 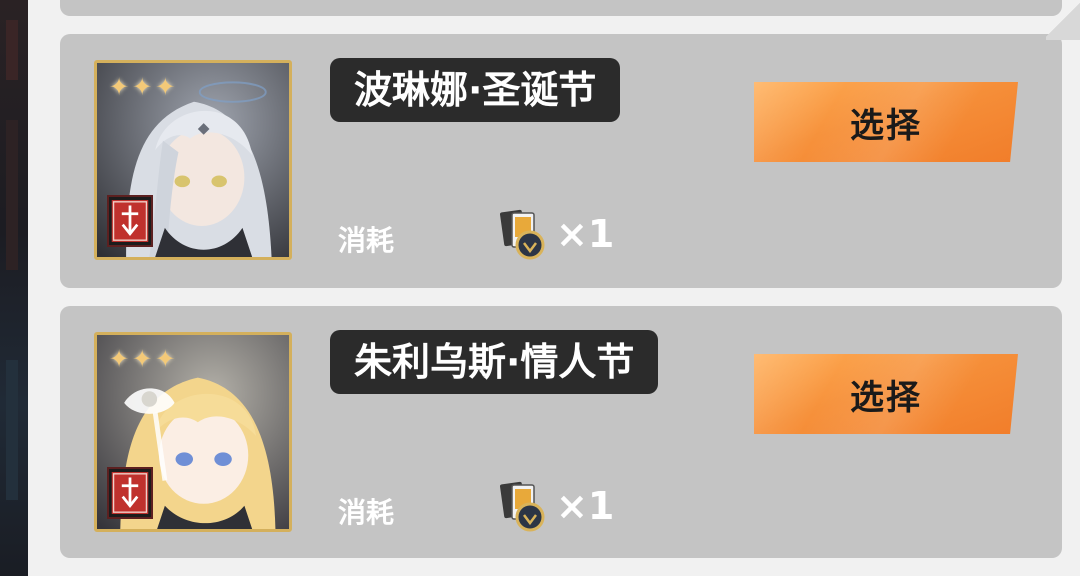 What do you see at coordinates (14, 288) in the screenshot?
I see `background-edge` at bounding box center [14, 288].